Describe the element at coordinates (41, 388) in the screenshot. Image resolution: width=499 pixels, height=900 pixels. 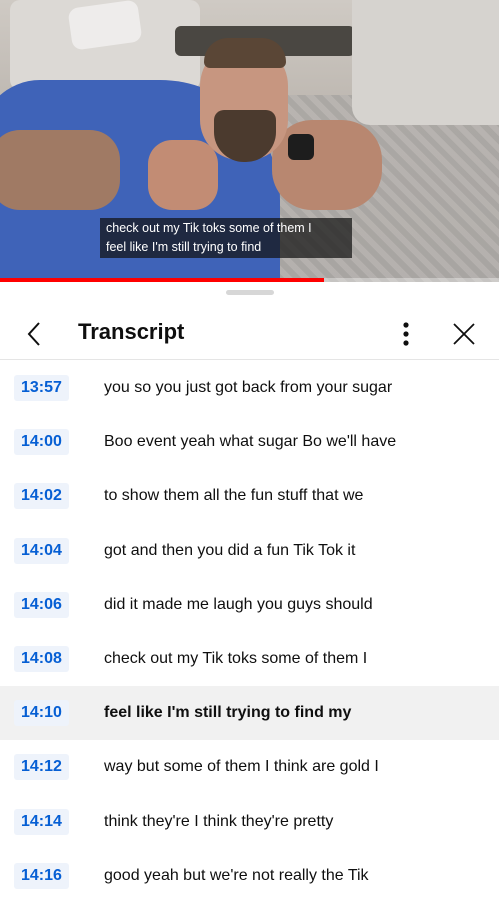
I see `timestamp: 13:57` at that location.